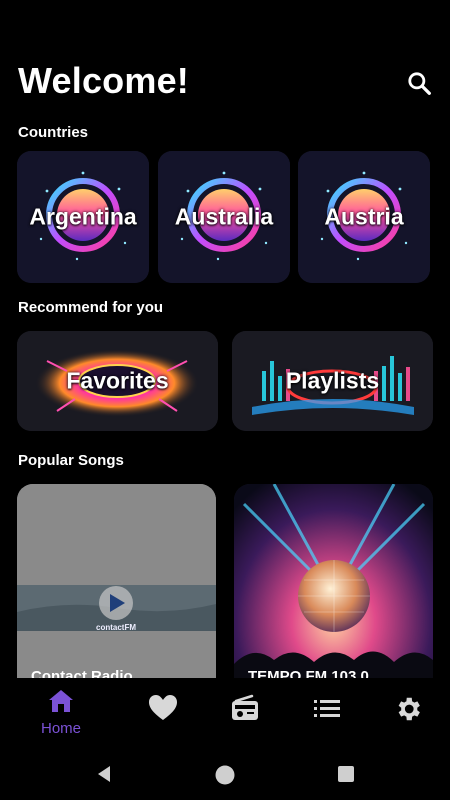 The width and height of the screenshot is (450, 800). I want to click on contact-radio-artwork: contactFM, so click(116, 581).